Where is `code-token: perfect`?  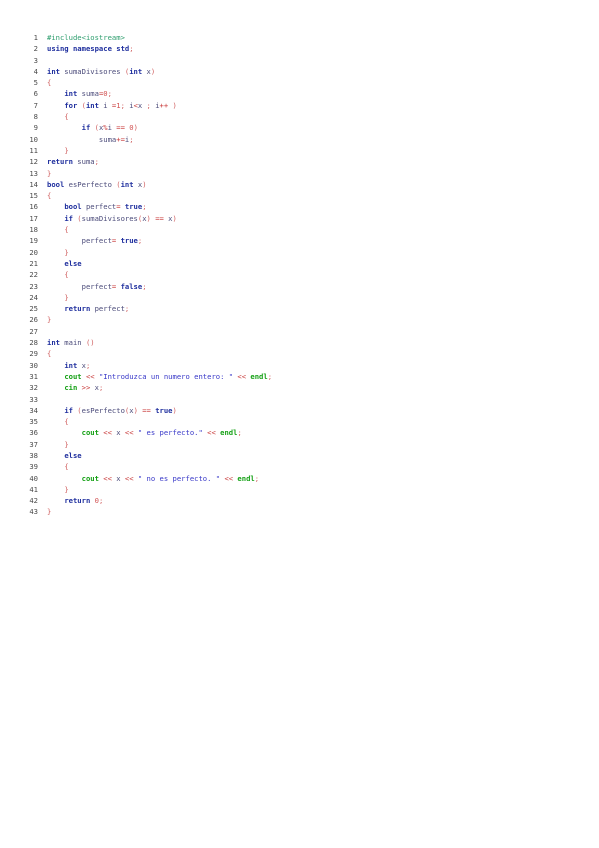 code-token: perfect is located at coordinates (107, 309).